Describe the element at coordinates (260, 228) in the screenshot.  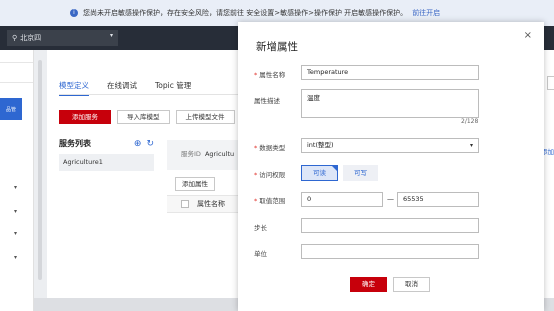
I see `step-label: 步长` at that location.